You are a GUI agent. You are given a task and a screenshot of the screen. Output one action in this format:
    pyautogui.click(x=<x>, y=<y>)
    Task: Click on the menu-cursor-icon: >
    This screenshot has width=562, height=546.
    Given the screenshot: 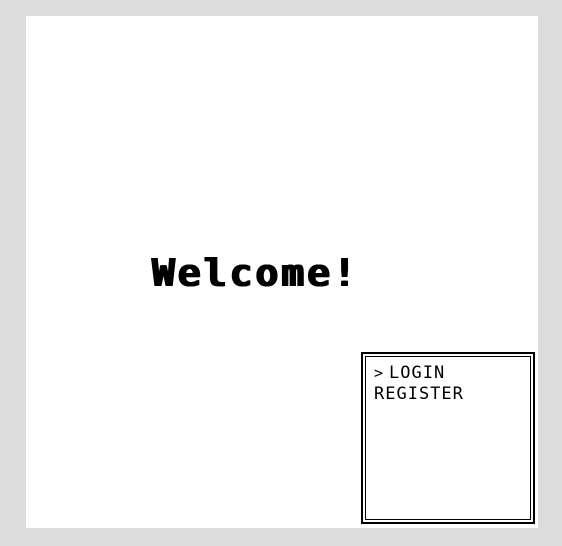 What is the action you would take?
    pyautogui.click(x=379, y=373)
    